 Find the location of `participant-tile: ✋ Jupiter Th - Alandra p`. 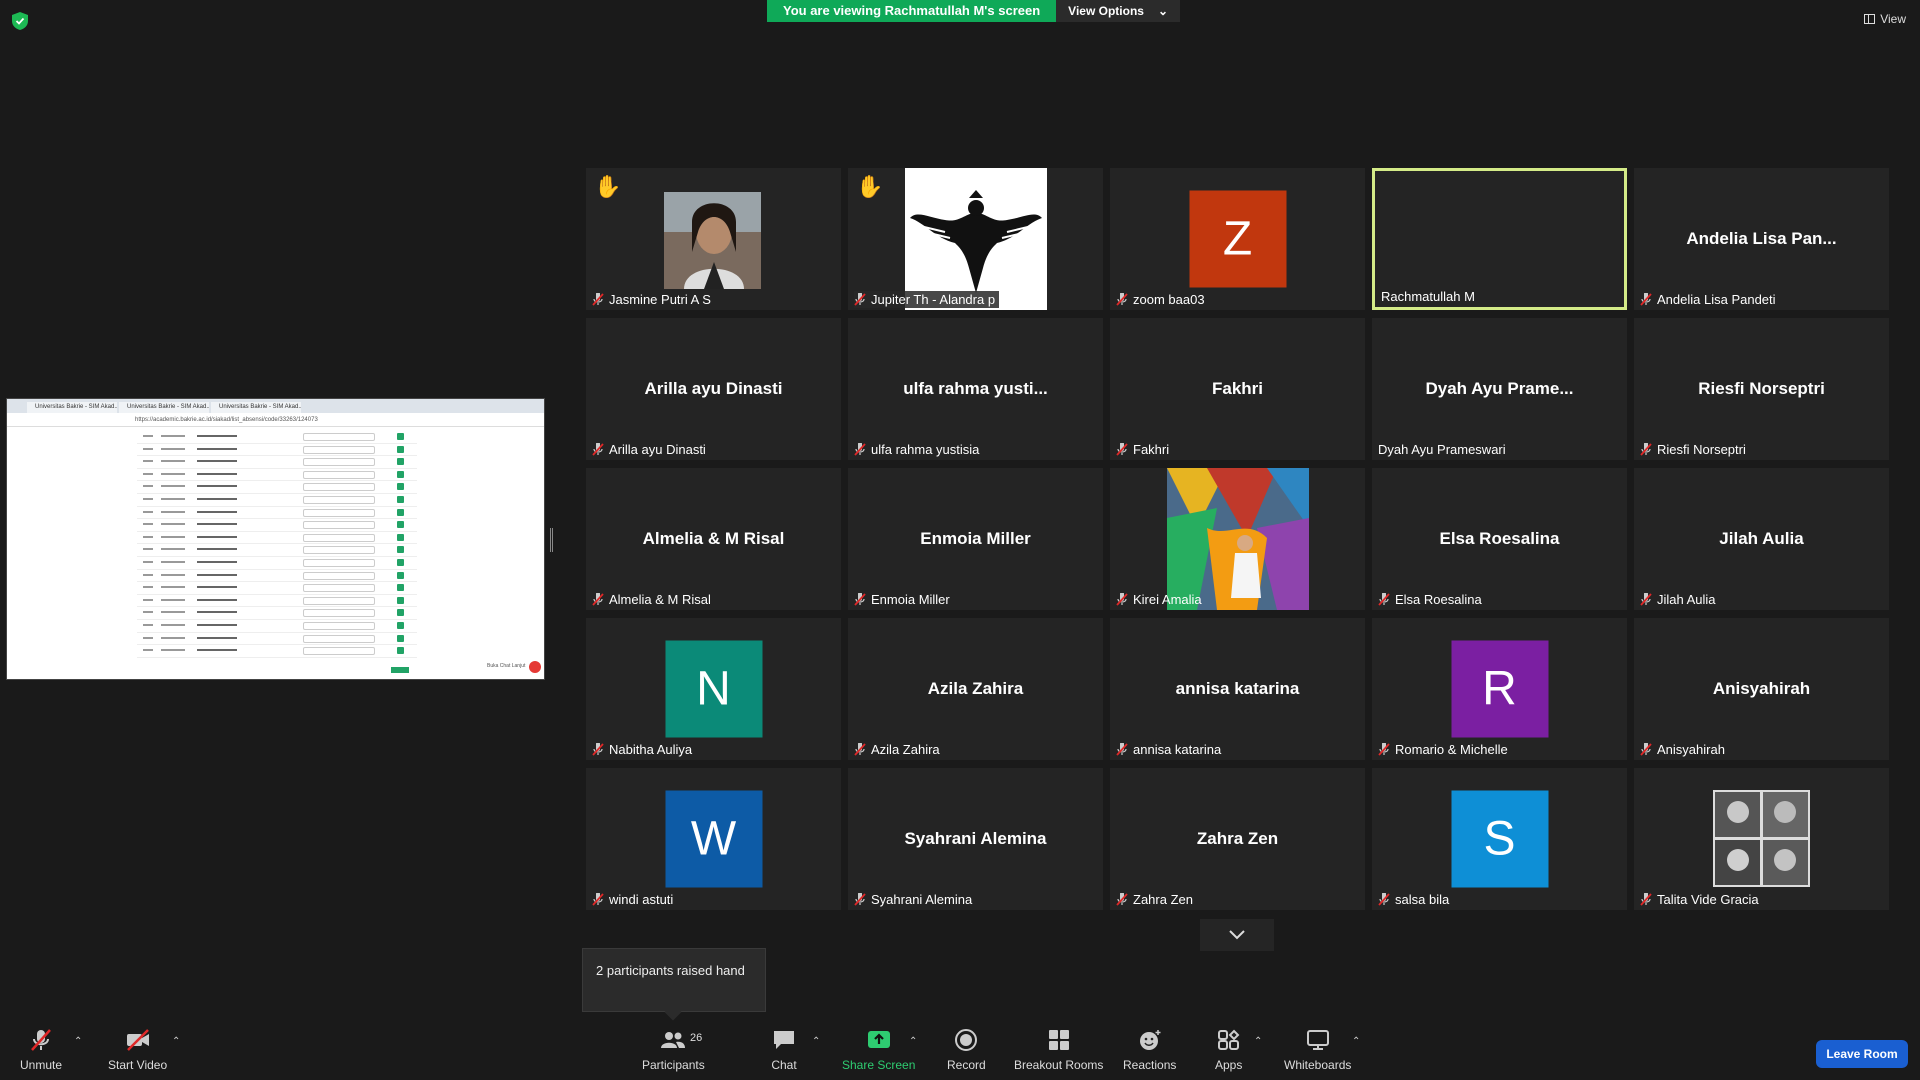

participant-tile: ✋ Jupiter Th - Alandra p is located at coordinates (975, 239).